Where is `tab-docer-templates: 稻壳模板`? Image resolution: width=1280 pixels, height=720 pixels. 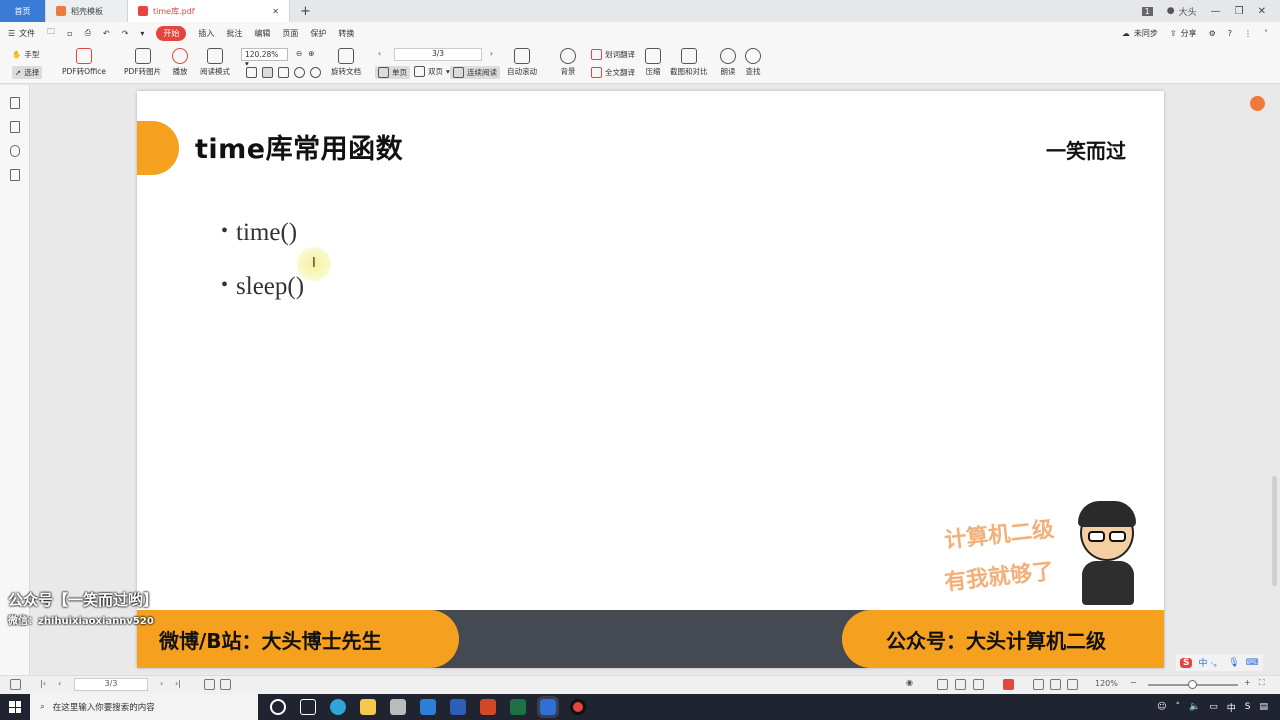 tab-docer-templates: 稻壳模板 is located at coordinates (87, 11).